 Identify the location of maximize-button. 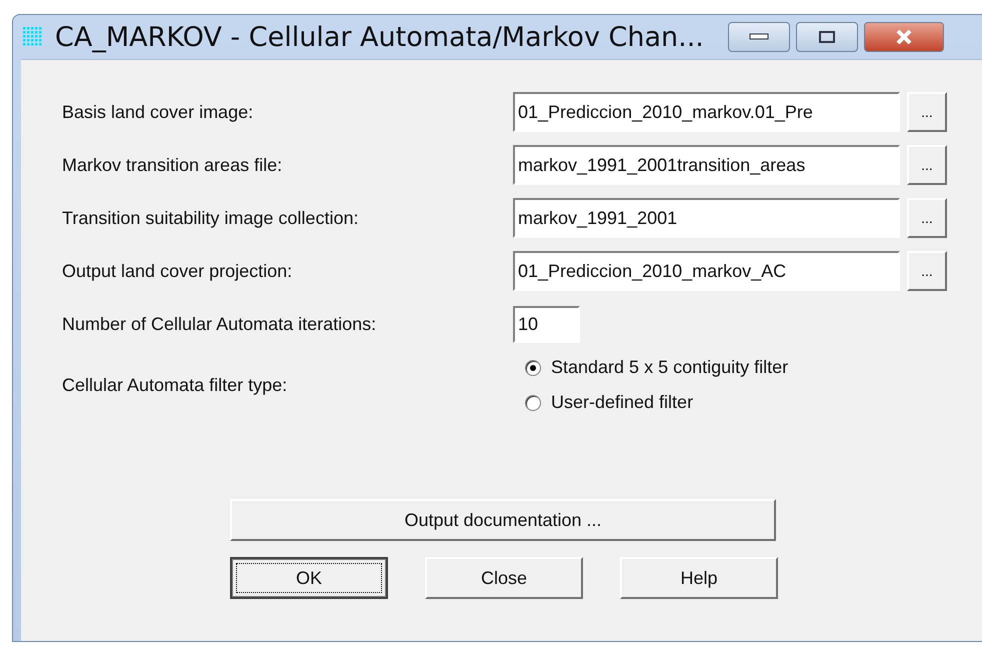
(827, 37).